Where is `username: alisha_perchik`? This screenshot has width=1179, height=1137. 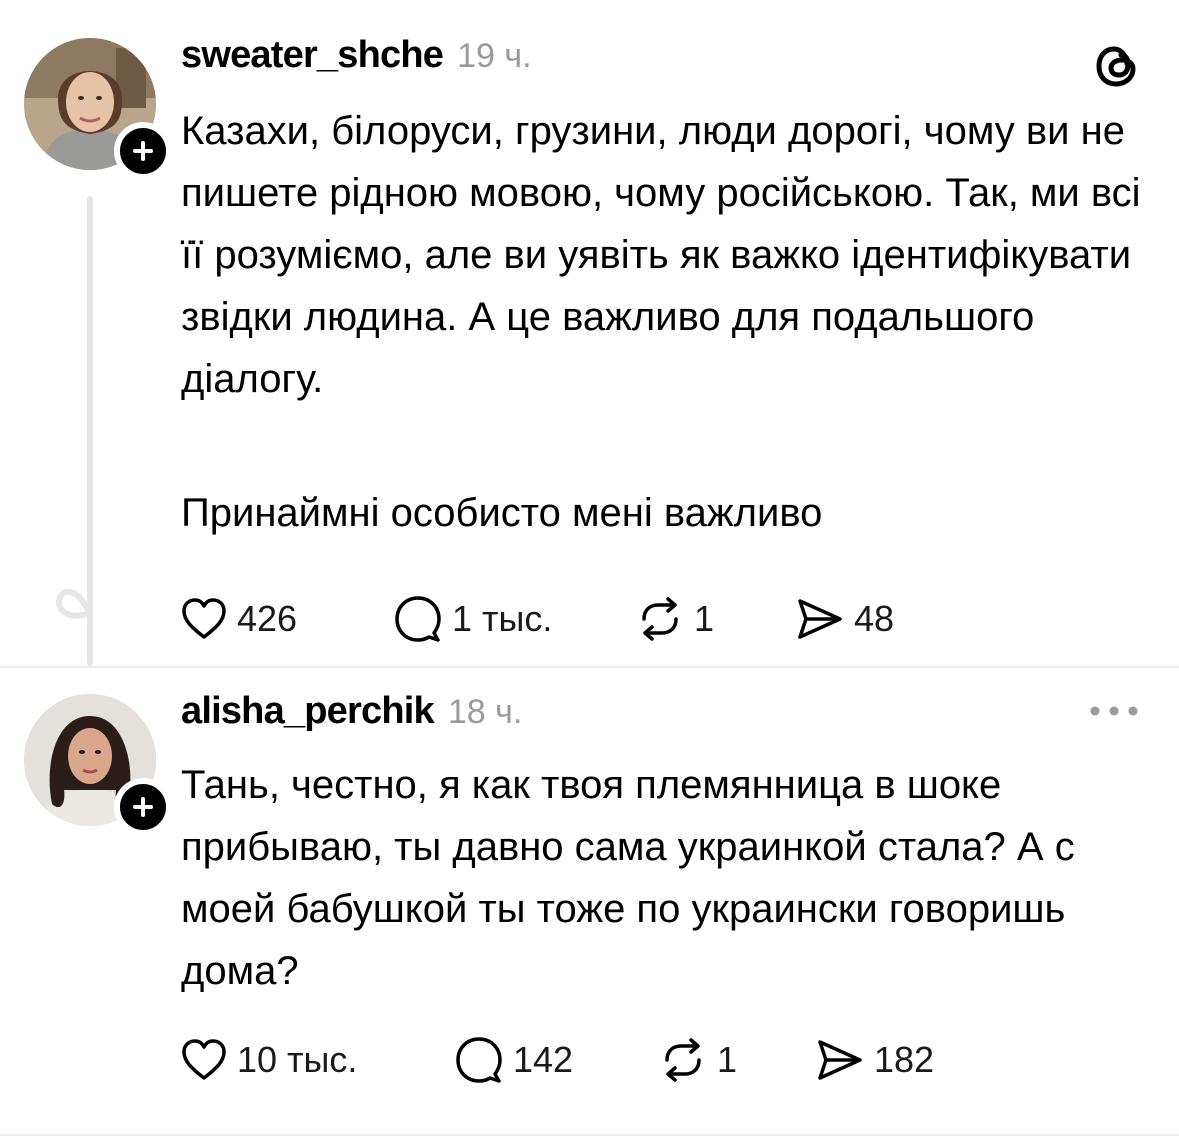 username: alisha_perchik is located at coordinates (308, 711).